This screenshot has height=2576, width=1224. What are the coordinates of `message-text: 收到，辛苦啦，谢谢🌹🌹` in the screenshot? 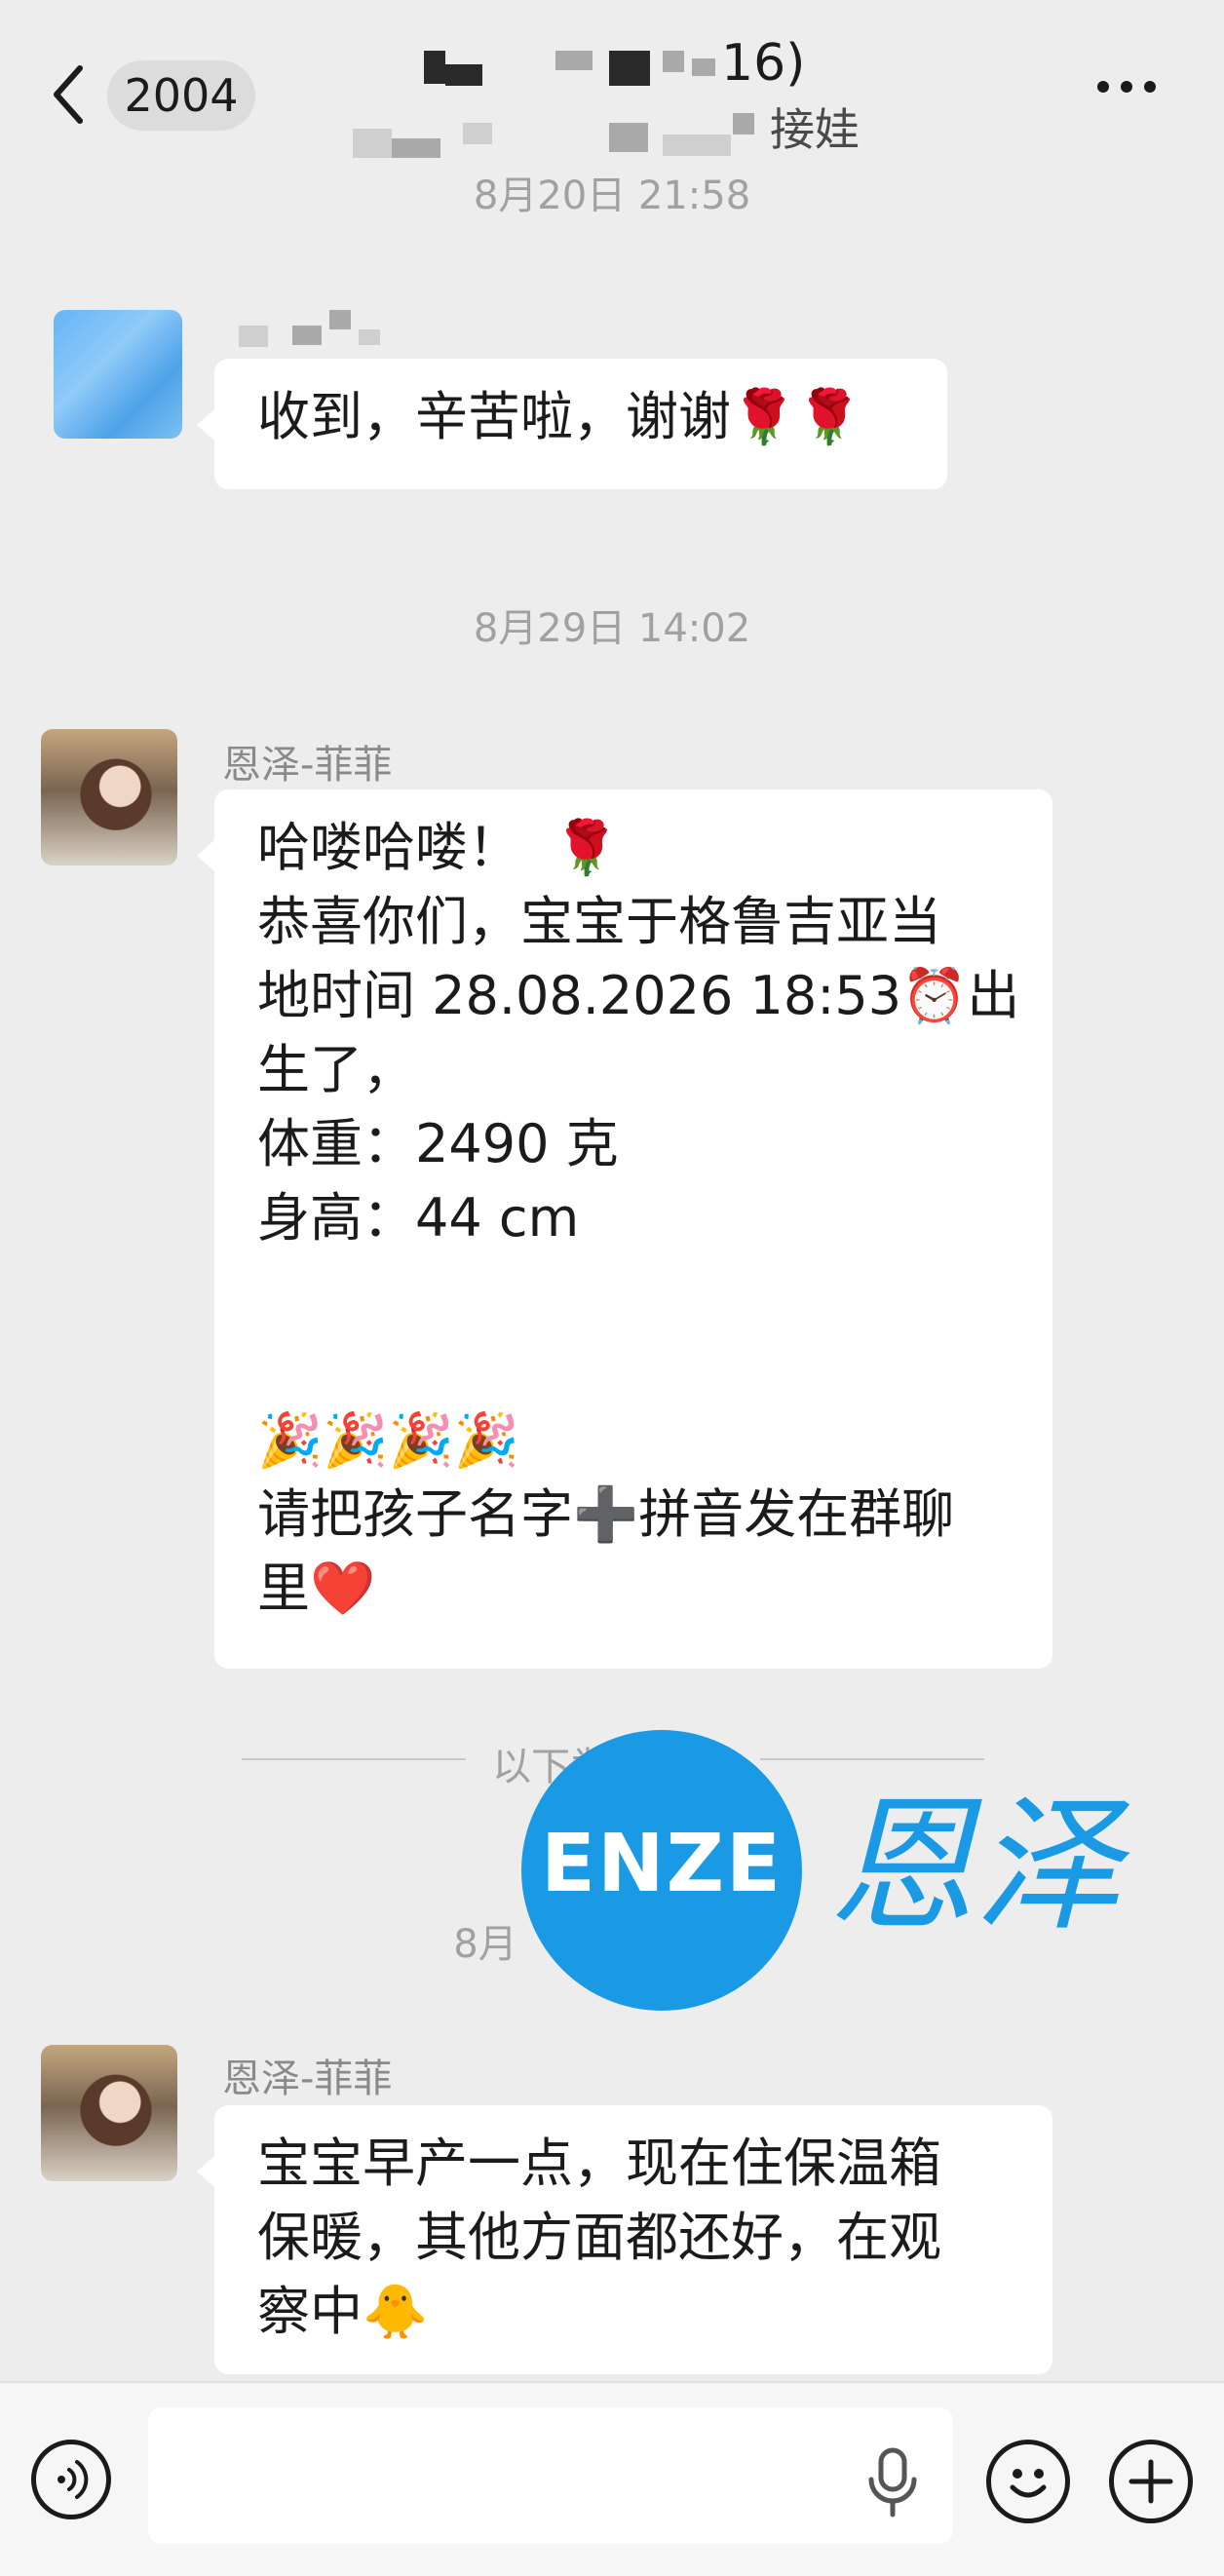 It's located at (559, 416).